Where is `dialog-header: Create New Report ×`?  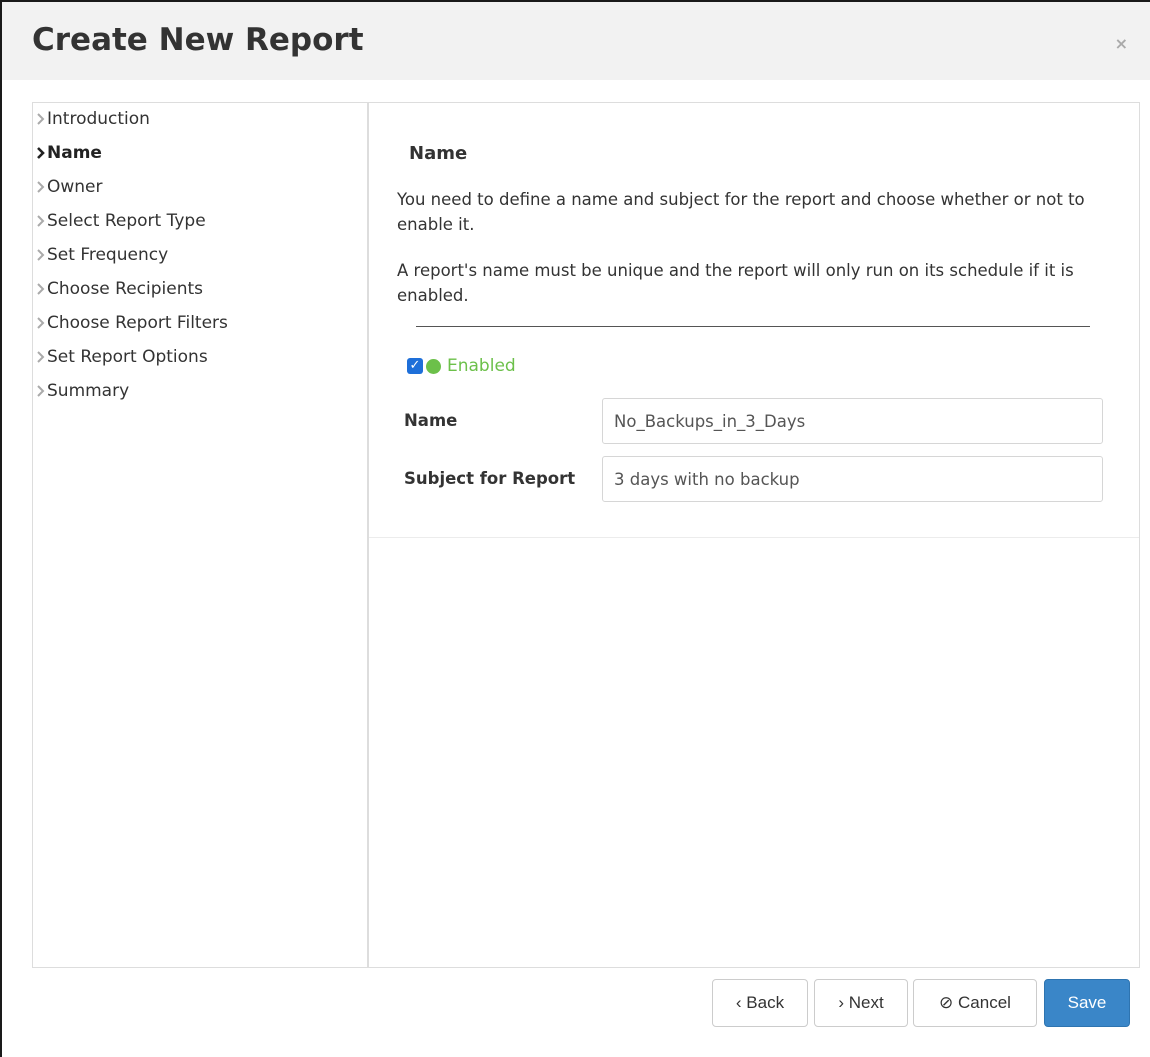
dialog-header: Create New Report × is located at coordinates (576, 41).